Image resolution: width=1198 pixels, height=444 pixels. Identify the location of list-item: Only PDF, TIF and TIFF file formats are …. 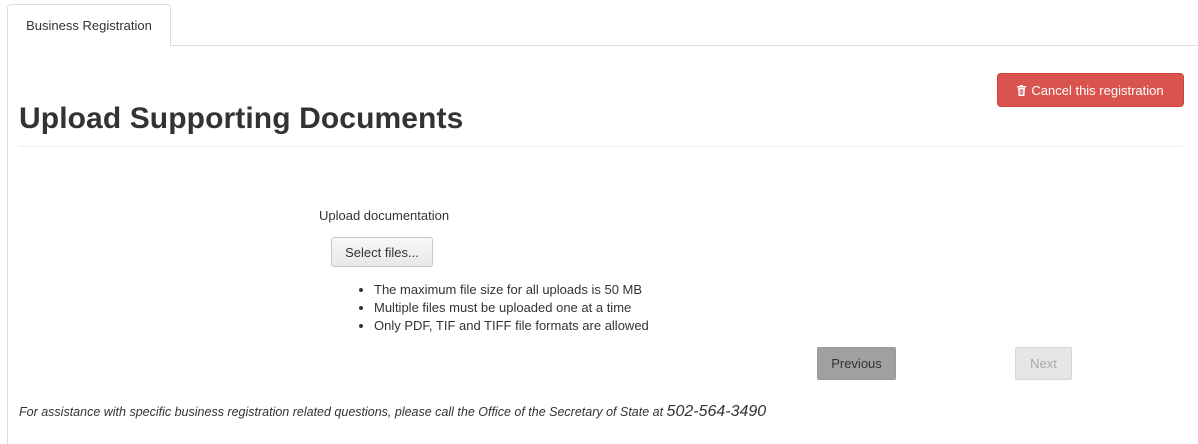
(511, 326).